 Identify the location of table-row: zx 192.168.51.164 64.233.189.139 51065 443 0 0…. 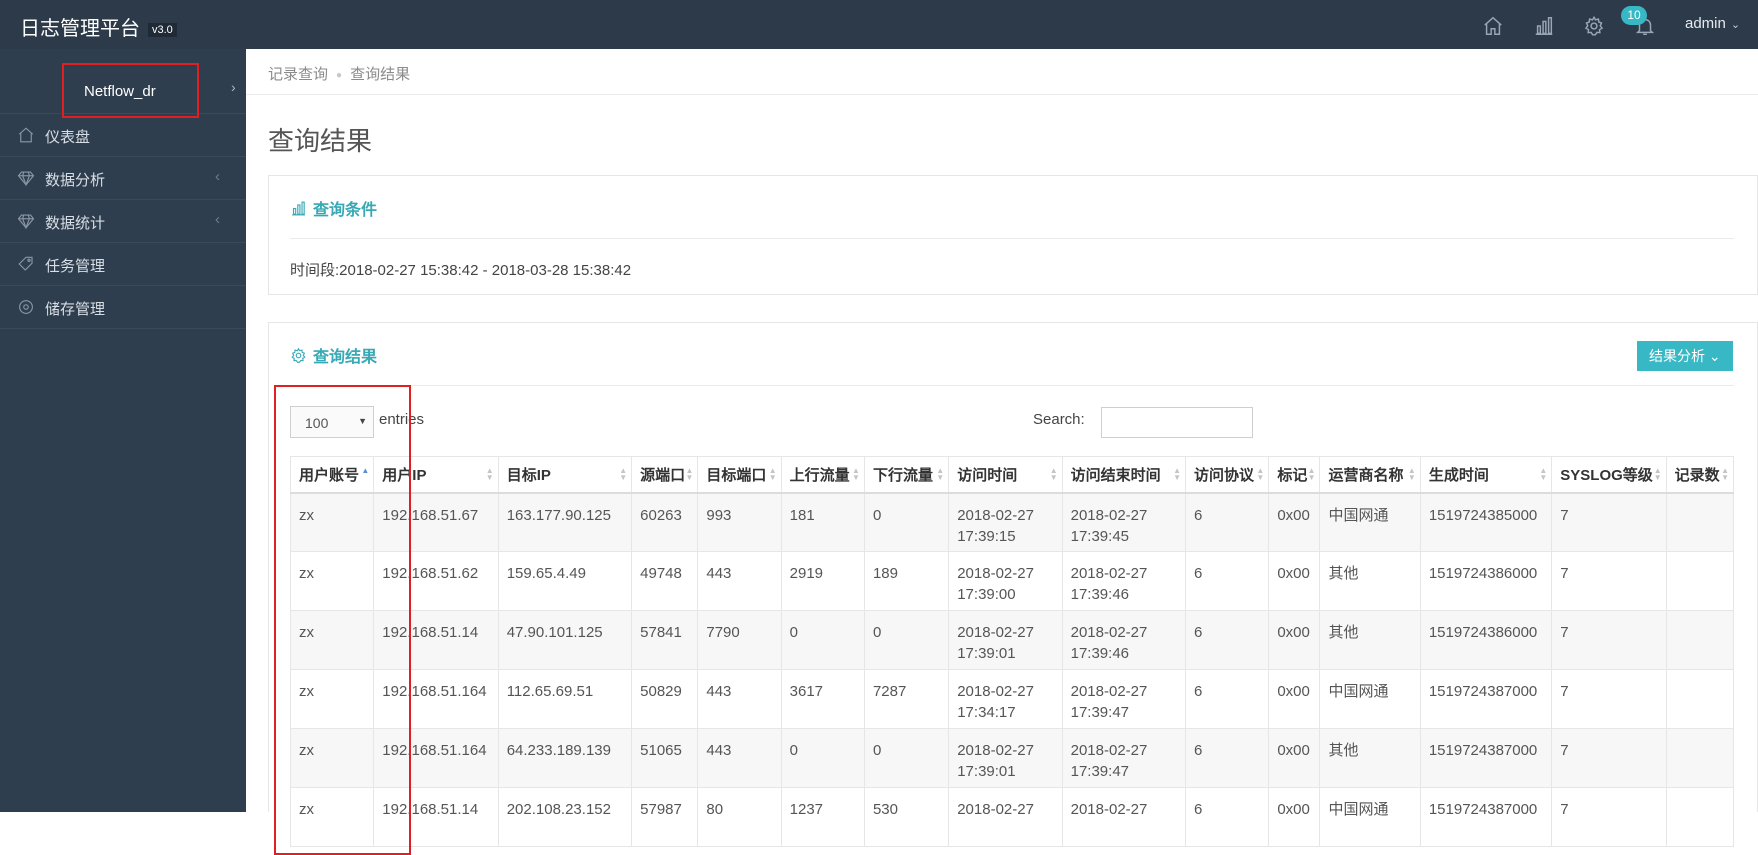
(1012, 758).